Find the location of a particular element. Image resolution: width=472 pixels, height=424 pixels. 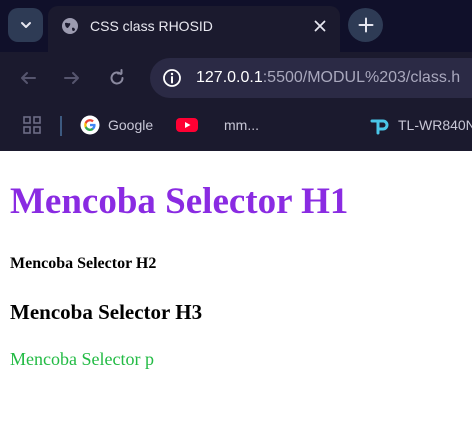

bookmark-label: Google is located at coordinates (131, 125).